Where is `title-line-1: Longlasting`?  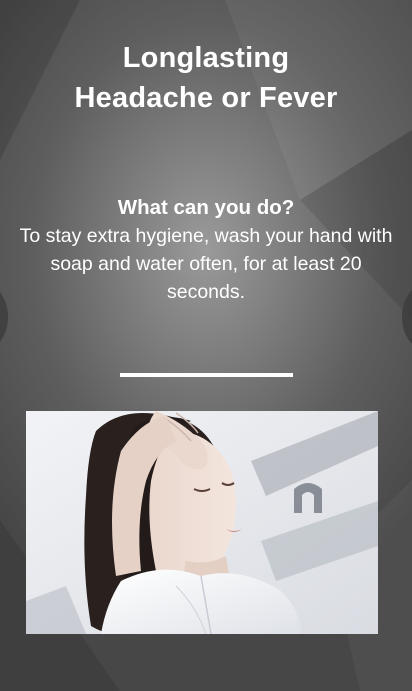 title-line-1: Longlasting is located at coordinates (206, 58).